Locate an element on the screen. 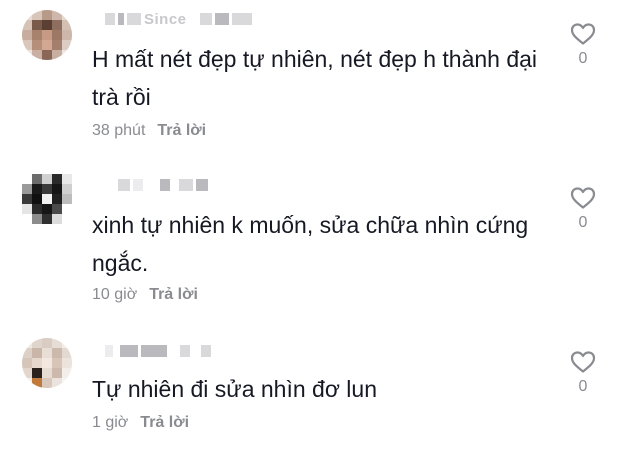 The width and height of the screenshot is (620, 462). comment-time: 1 giờ is located at coordinates (110, 422).